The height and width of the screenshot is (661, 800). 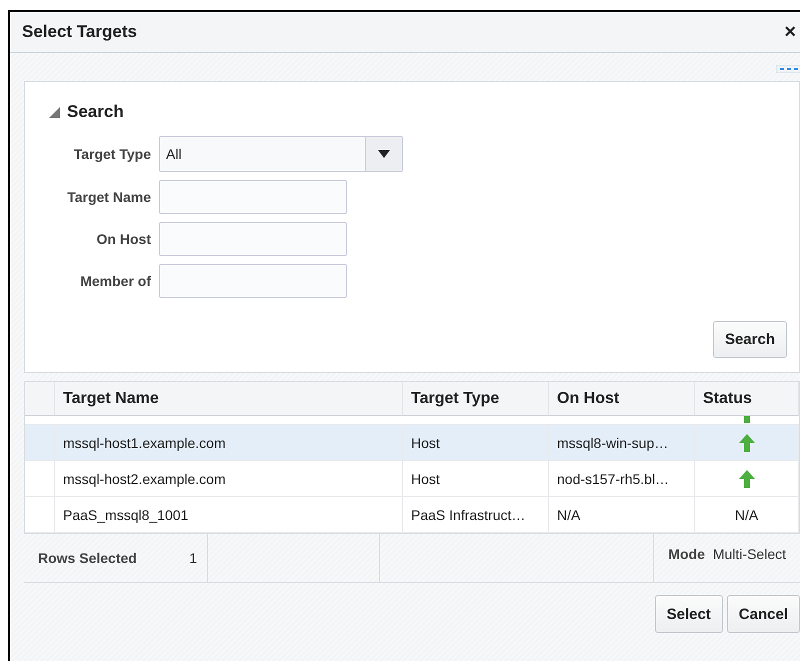 What do you see at coordinates (123, 239) in the screenshot?
I see `field-label: On Host` at bounding box center [123, 239].